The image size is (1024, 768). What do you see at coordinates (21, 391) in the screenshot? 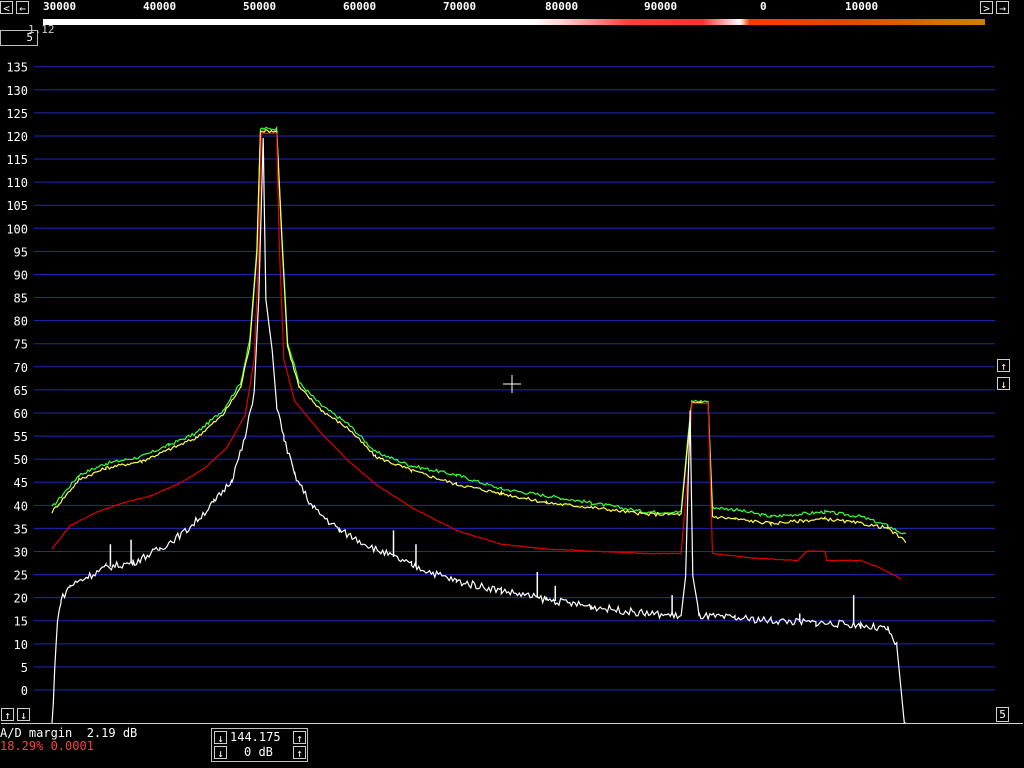
I see `y-tick-label: 65` at bounding box center [21, 391].